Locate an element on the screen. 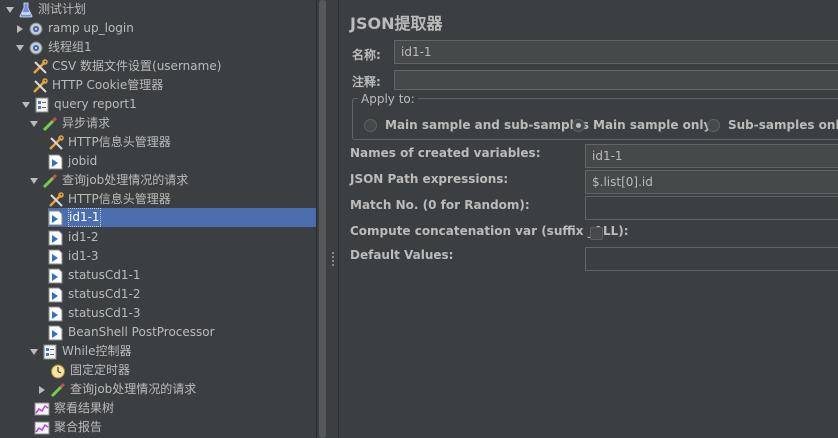 This screenshot has width=838, height=438. tree-item-label: id1-3 is located at coordinates (83, 256).